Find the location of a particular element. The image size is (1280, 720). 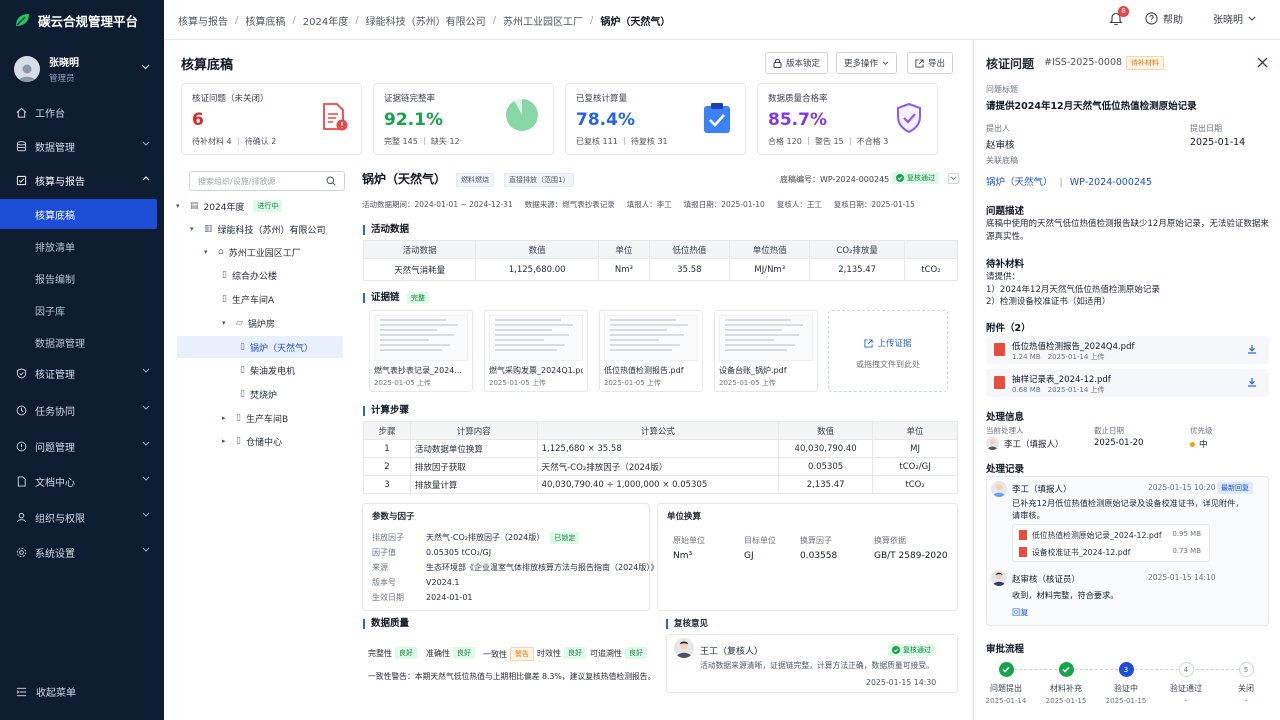

raised-date: 2025-01-14 is located at coordinates (1218, 142).